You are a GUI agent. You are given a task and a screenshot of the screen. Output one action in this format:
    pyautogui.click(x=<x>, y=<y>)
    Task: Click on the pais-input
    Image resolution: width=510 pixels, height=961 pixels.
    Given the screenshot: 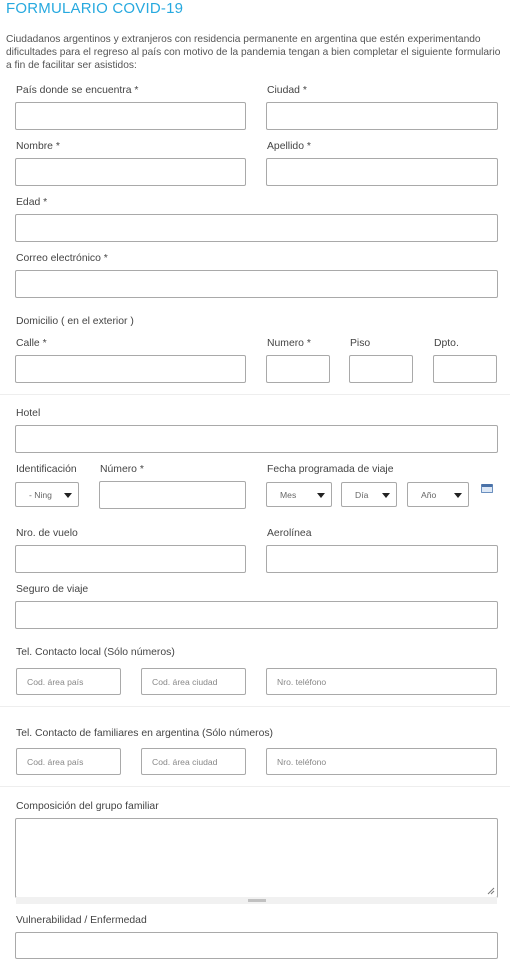 What is the action you would take?
    pyautogui.click(x=130, y=116)
    